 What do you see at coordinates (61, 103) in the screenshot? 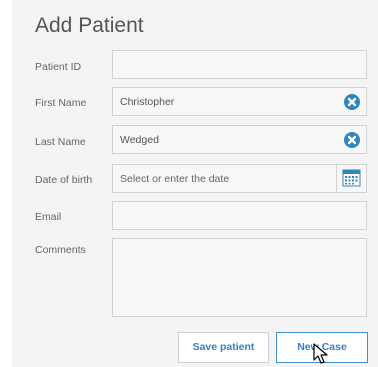
I see `first-name-label: First Name` at bounding box center [61, 103].